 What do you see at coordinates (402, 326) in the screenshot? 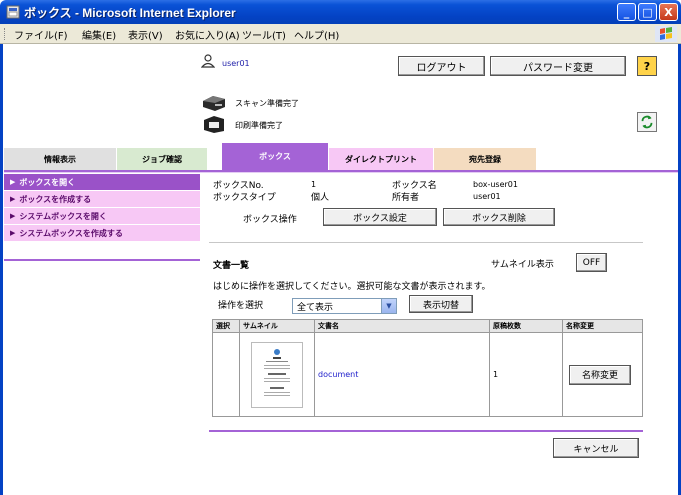
I see `column-header-doc-name: 文書名` at bounding box center [402, 326].